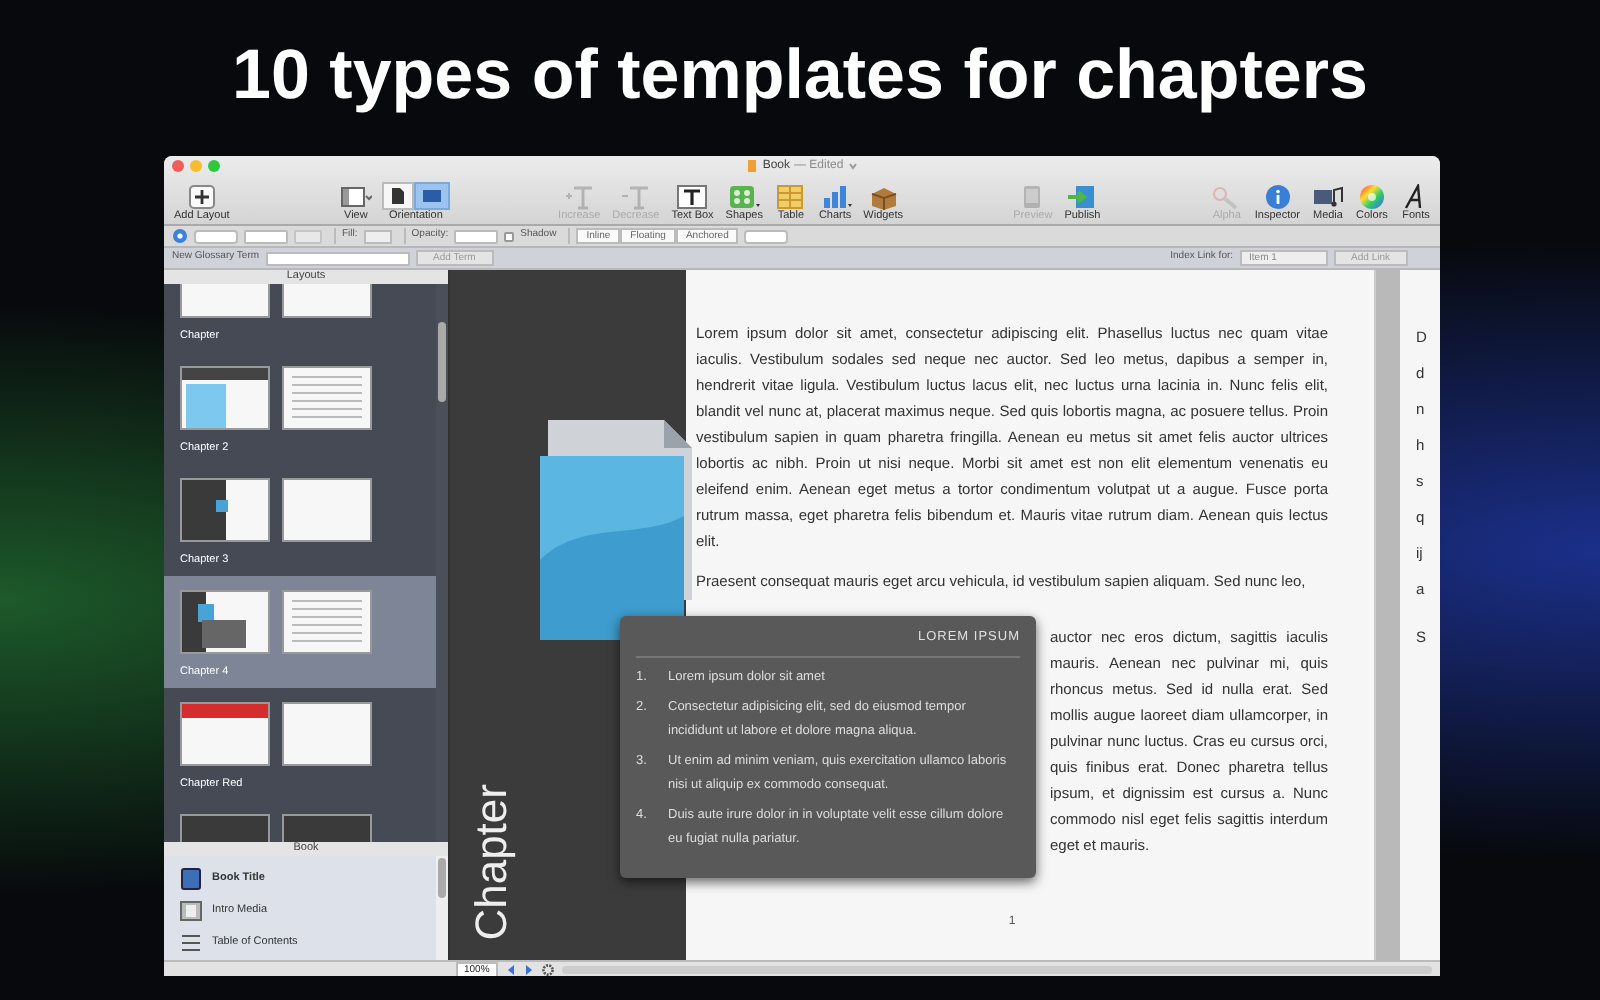 Image resolution: width=1600 pixels, height=1000 pixels. Describe the element at coordinates (191, 878) in the screenshot. I see `book-icon` at that location.